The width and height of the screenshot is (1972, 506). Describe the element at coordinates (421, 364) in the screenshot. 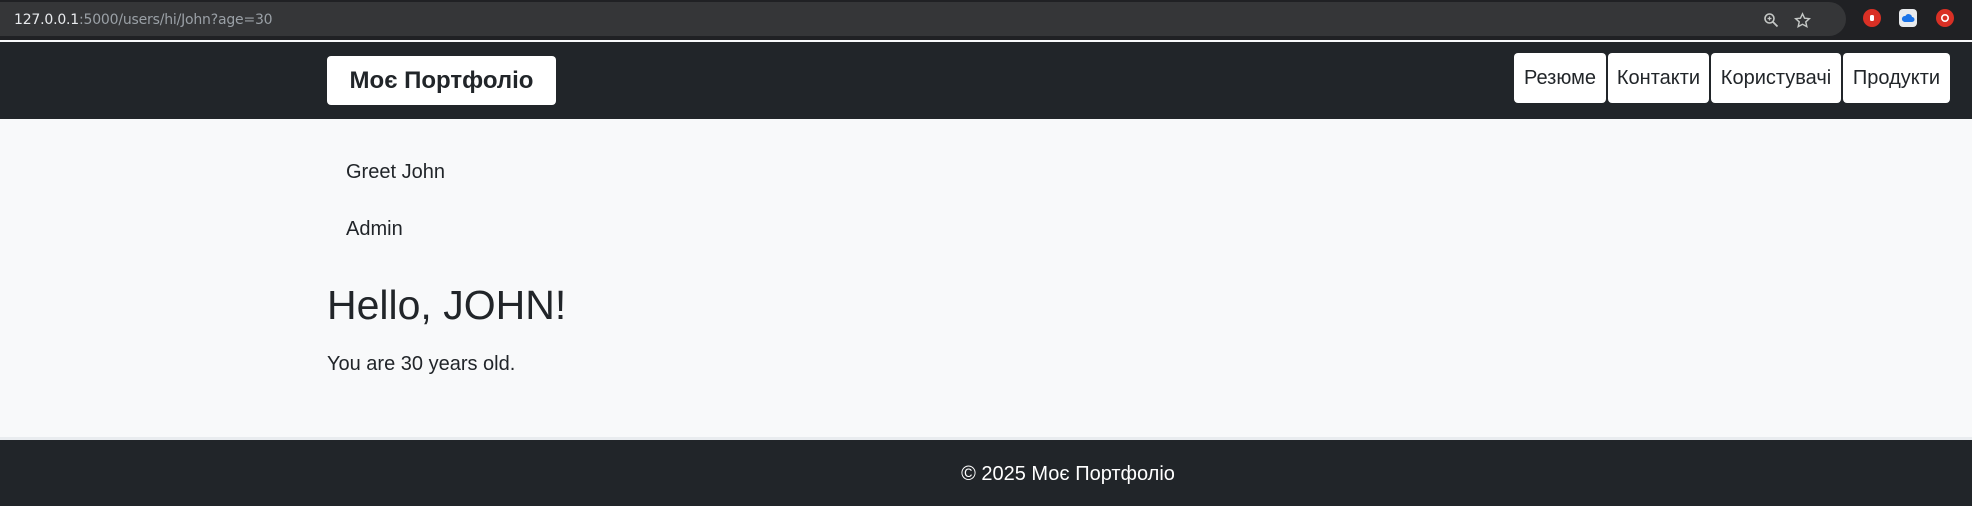

I see `age-text: You are 30 years old.` at that location.